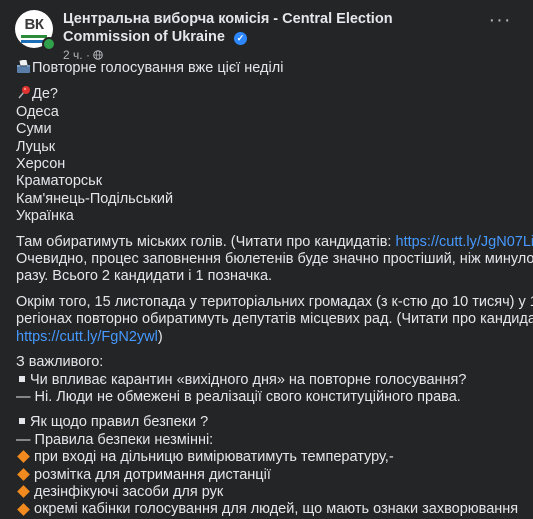 The height and width of the screenshot is (519, 533). What do you see at coordinates (268, 440) in the screenshot?
I see `answer-safety: — Правила безпеки незмінні:` at bounding box center [268, 440].